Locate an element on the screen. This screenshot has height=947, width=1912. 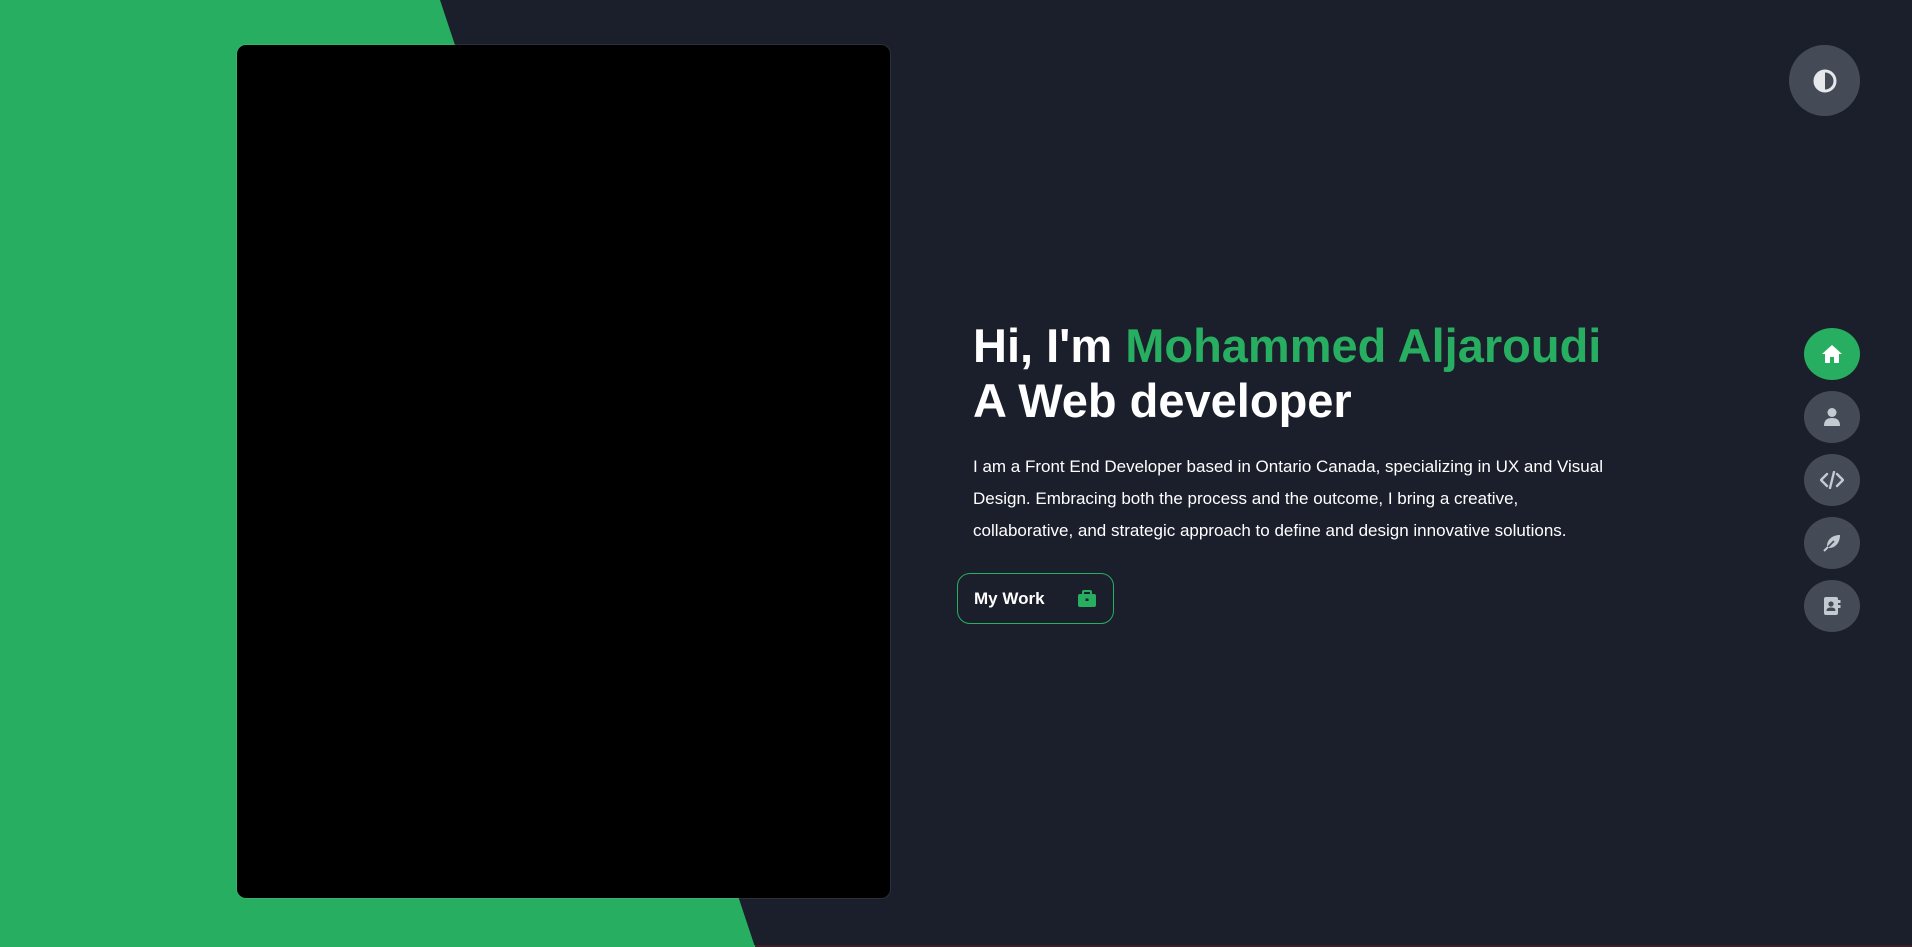
half-circle-contrast-icon is located at coordinates (1824, 80).